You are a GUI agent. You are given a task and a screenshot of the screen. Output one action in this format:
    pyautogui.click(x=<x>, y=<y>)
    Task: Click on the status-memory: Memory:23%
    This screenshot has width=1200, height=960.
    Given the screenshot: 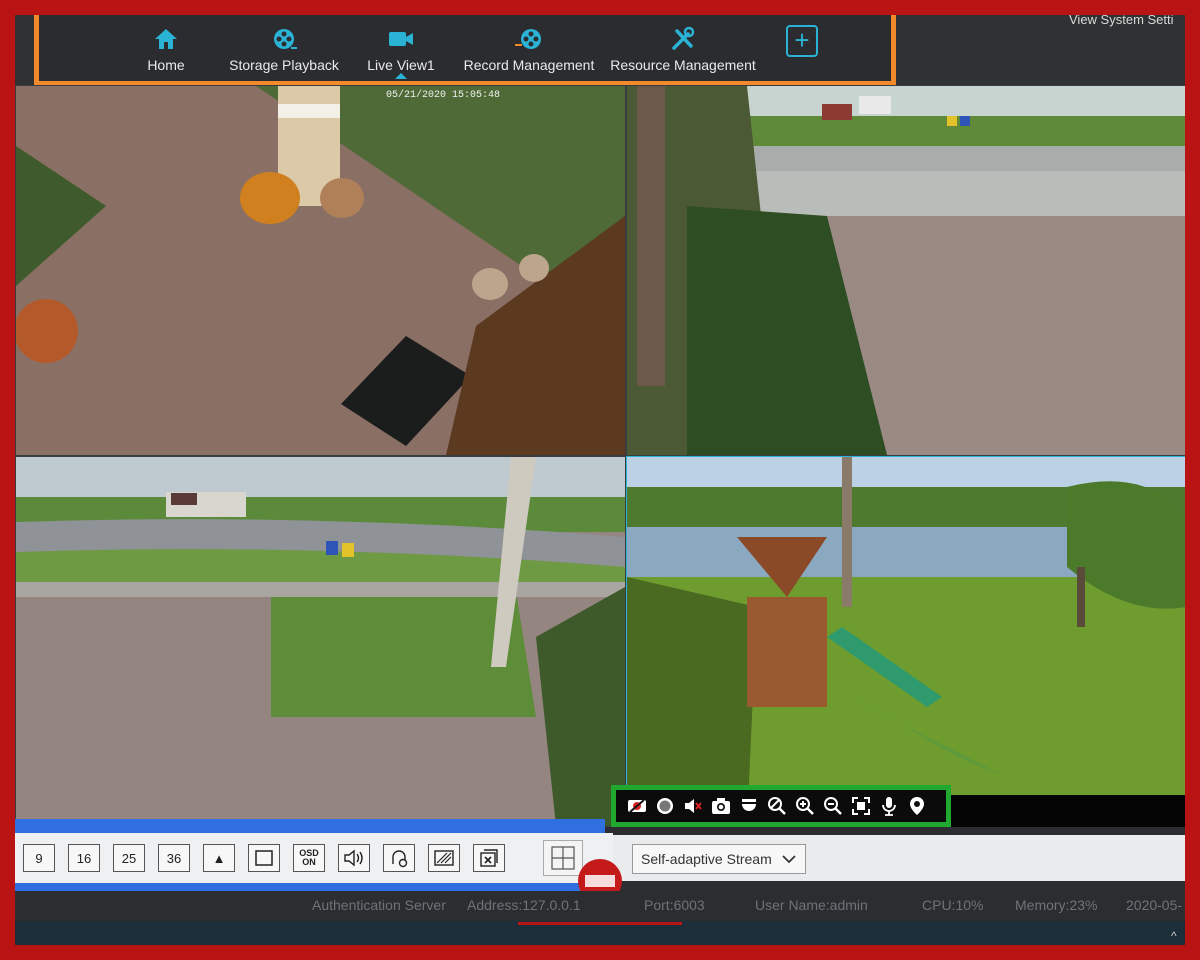 What is the action you would take?
    pyautogui.click(x=1056, y=905)
    